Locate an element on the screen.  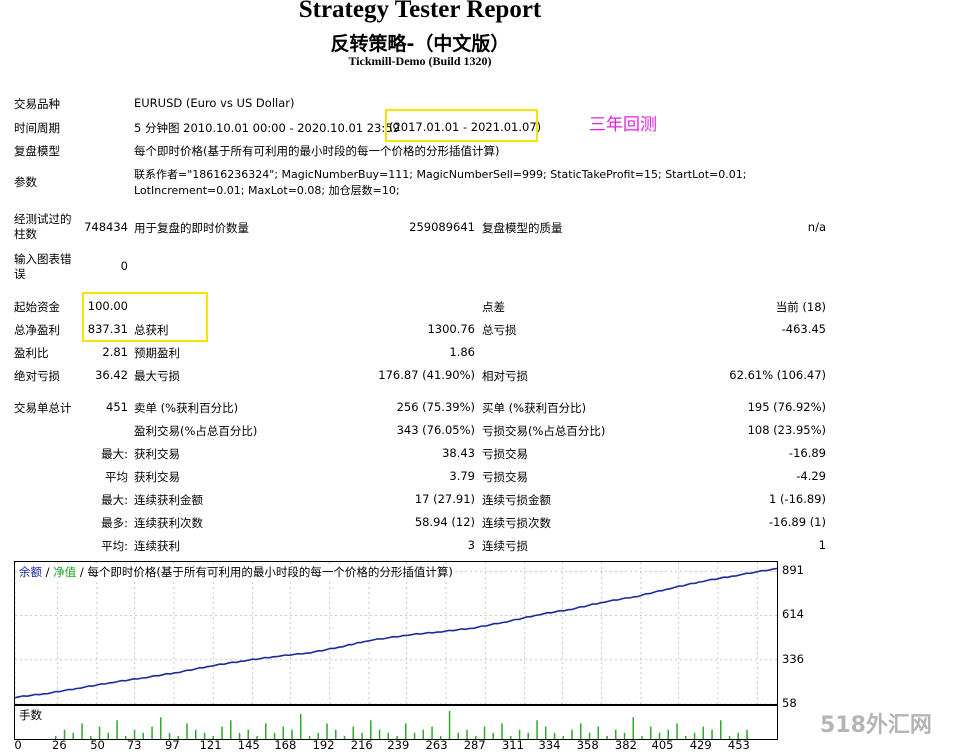
x-tick-label: 382 is located at coordinates (625, 745).